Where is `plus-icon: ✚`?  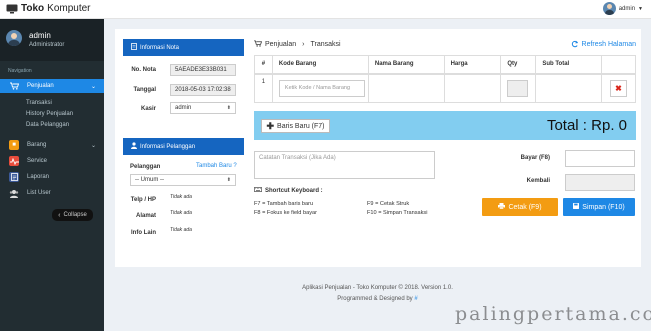 plus-icon: ✚ is located at coordinates (270, 125).